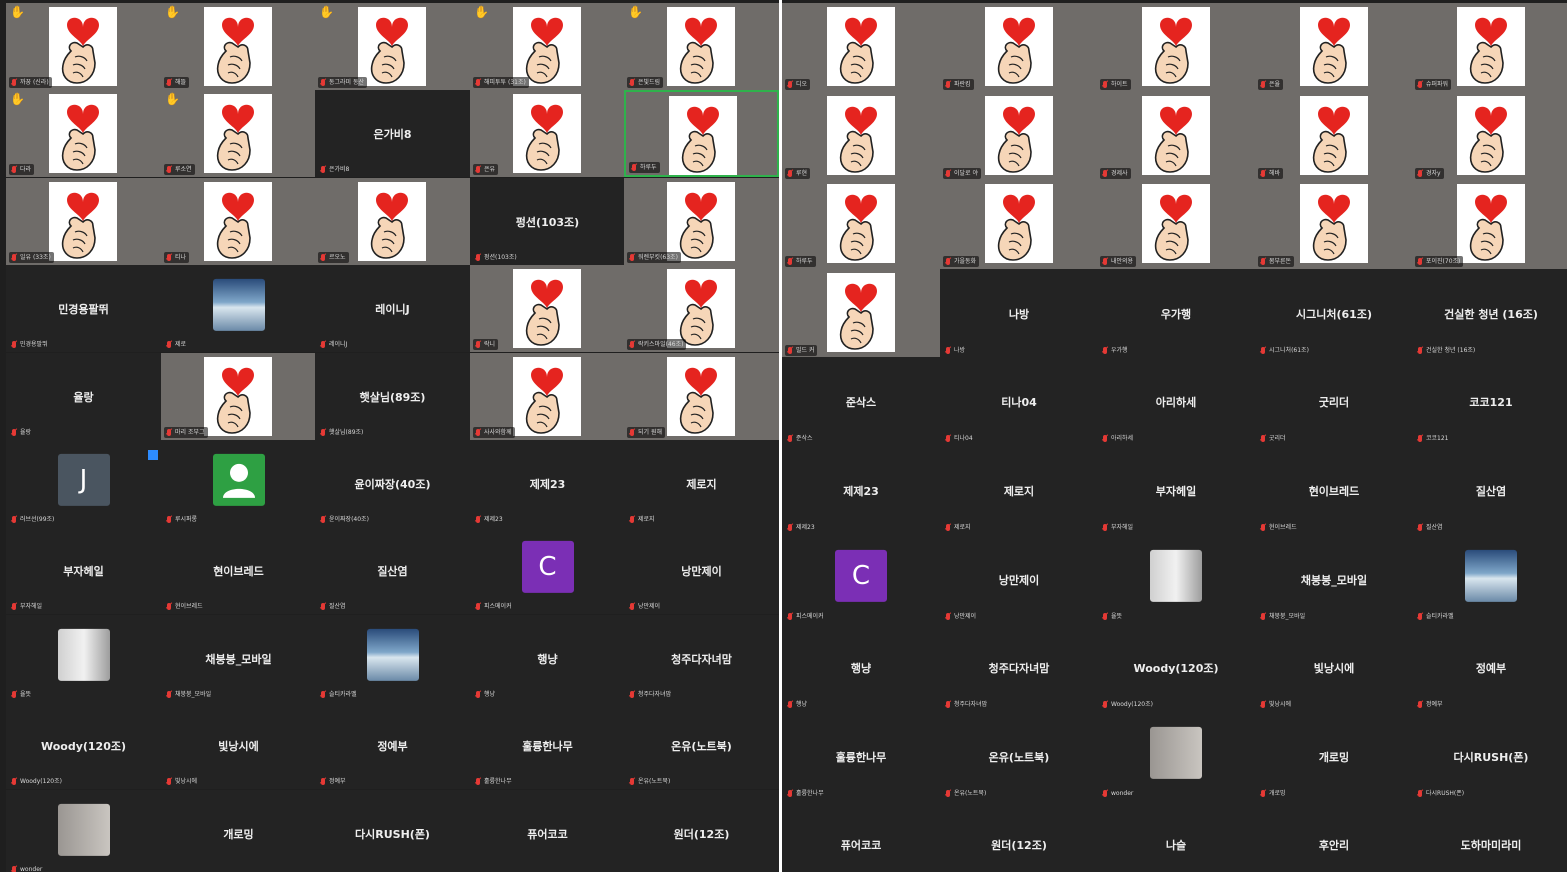  Describe the element at coordinates (1334, 401) in the screenshot. I see `participant-tile: 굿리더 굿리더` at that location.